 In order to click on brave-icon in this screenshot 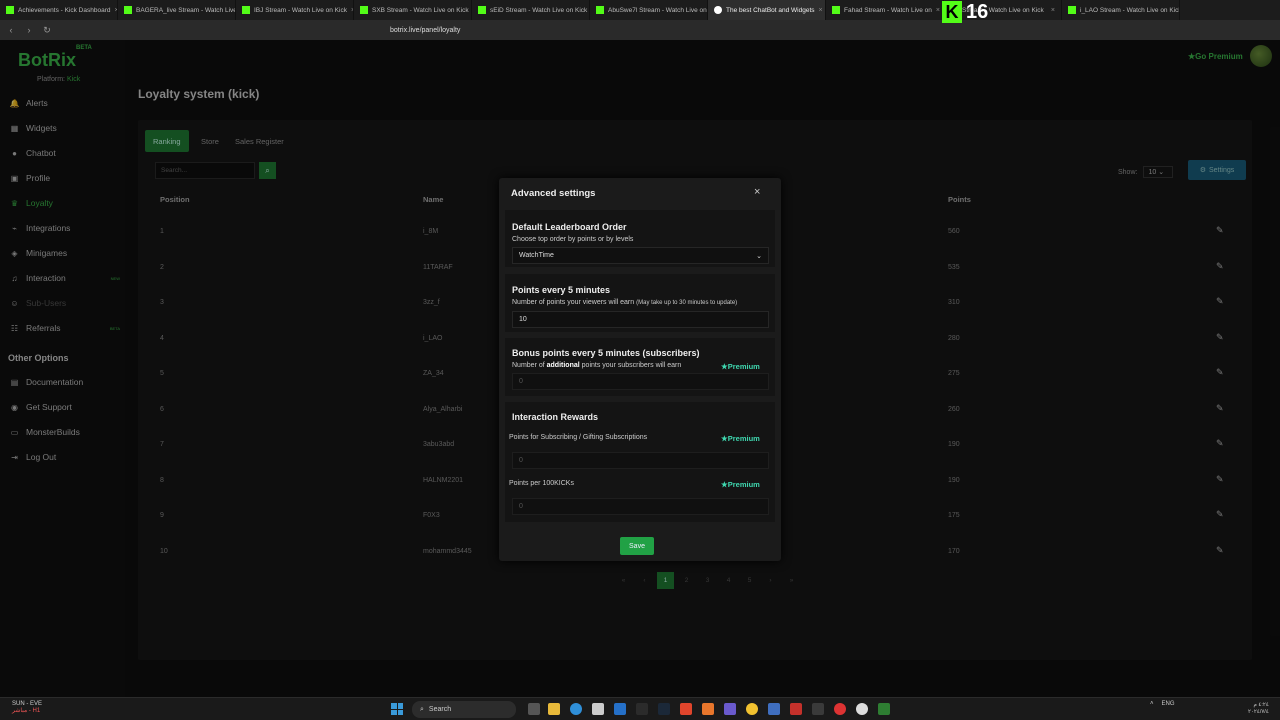, I will do `click(686, 709)`.